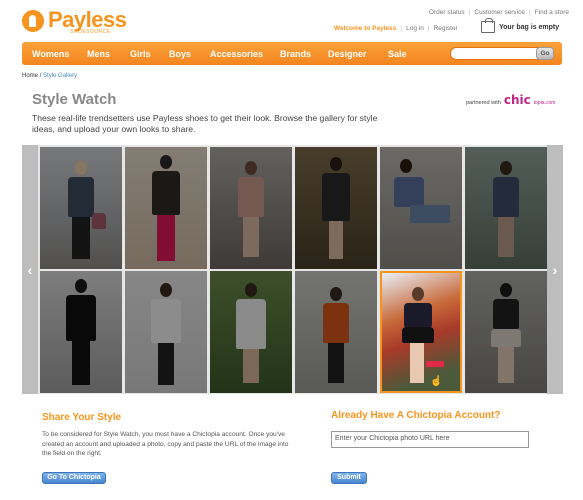 Image resolution: width=583 pixels, height=500 pixels. Describe the element at coordinates (415, 28) in the screenshot. I see `login-link: Log in` at that location.